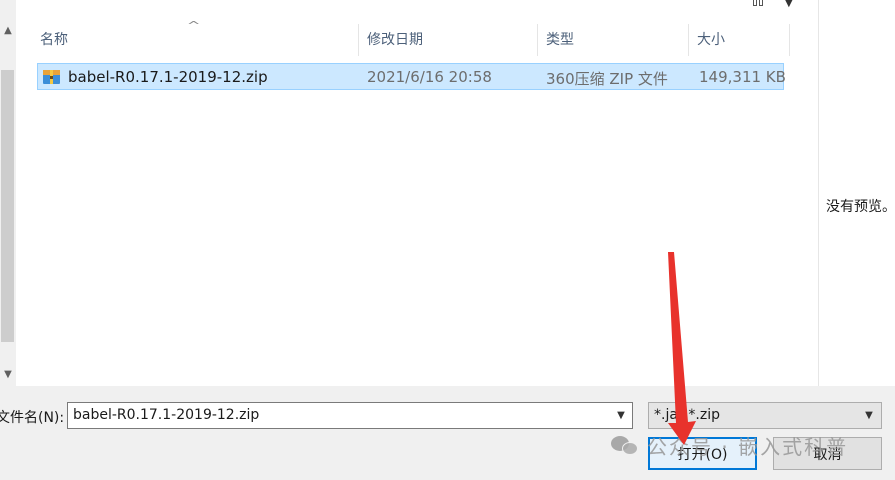  I want to click on scrollbar-thumb, so click(7, 206).